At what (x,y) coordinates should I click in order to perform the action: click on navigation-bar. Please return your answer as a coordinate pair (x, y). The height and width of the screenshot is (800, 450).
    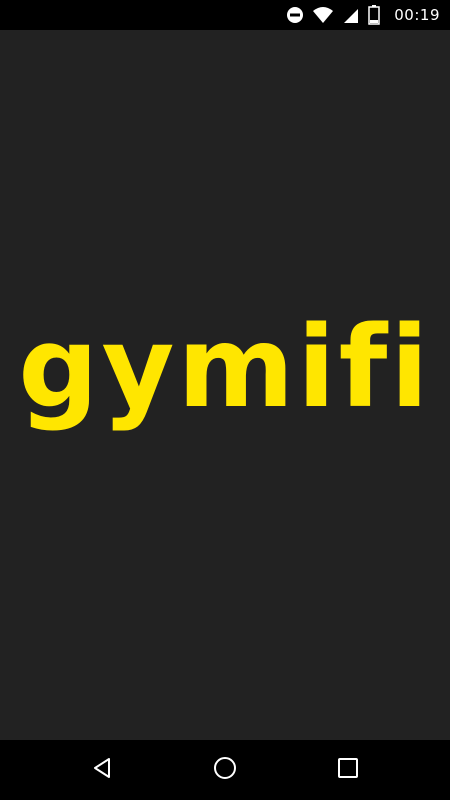
    Looking at the image, I should click on (225, 770).